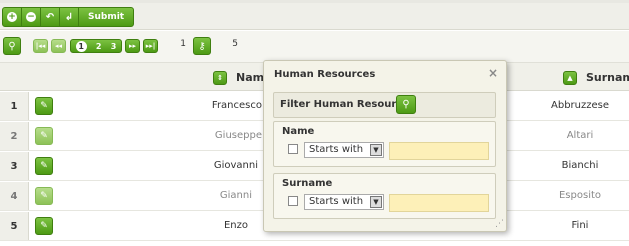 The height and width of the screenshot is (246, 629). Describe the element at coordinates (14, 196) in the screenshot. I see `row-number: 4` at that location.